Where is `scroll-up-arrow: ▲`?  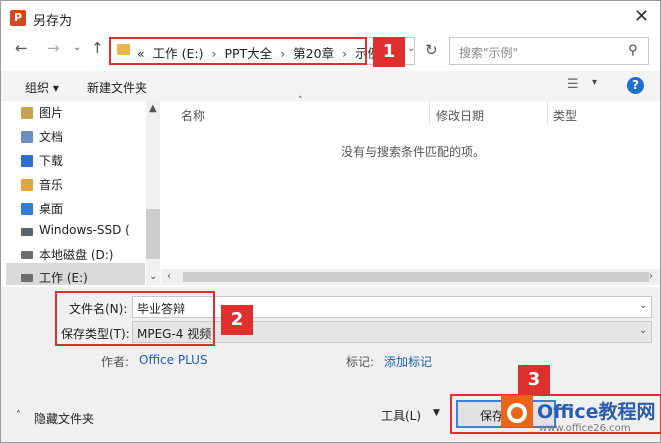 scroll-up-arrow: ▲ is located at coordinates (153, 108).